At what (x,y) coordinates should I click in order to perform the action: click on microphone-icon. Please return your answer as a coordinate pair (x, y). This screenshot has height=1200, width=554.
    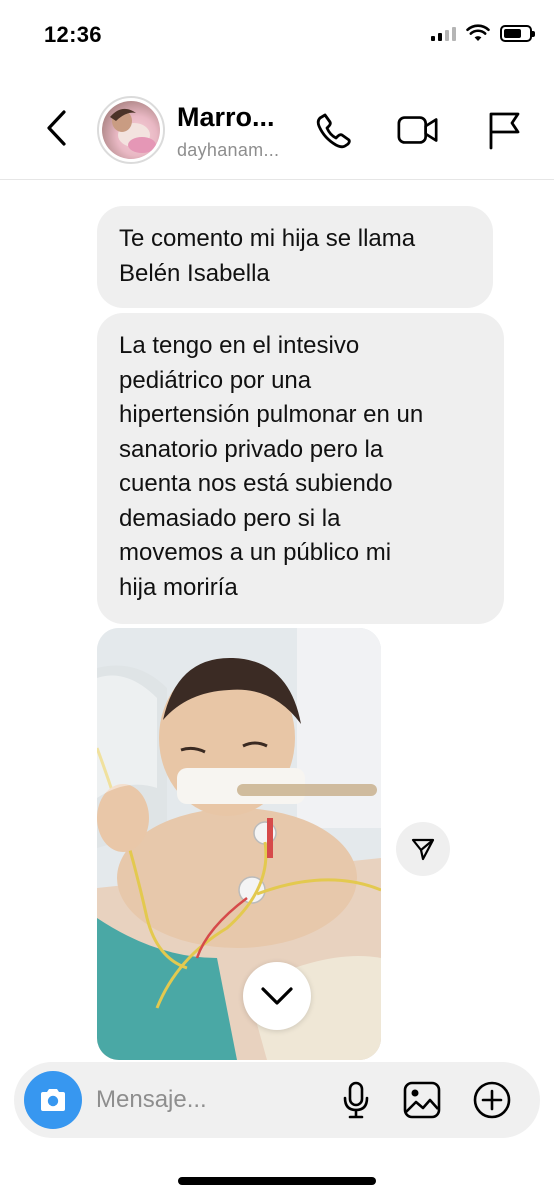
    Looking at the image, I should click on (356, 1100).